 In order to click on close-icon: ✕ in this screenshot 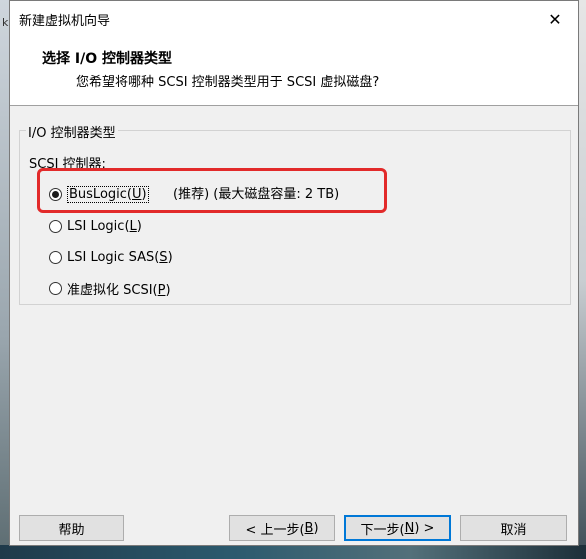, I will do `click(555, 19)`.